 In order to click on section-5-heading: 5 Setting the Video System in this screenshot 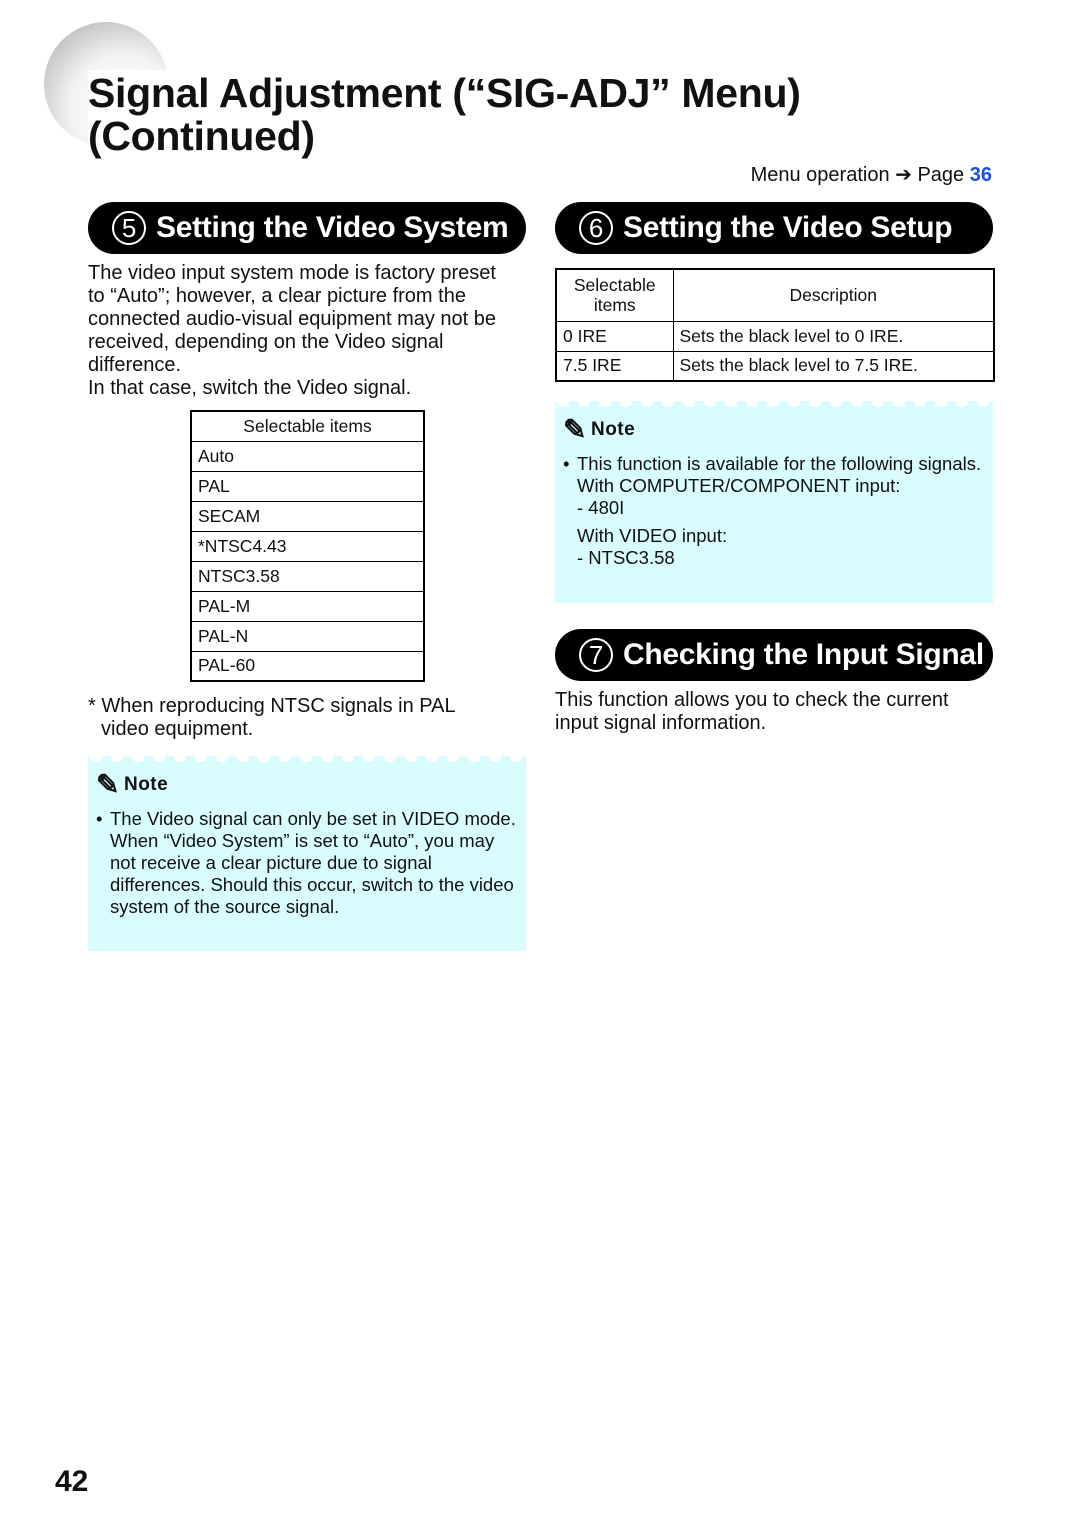, I will do `click(307, 228)`.